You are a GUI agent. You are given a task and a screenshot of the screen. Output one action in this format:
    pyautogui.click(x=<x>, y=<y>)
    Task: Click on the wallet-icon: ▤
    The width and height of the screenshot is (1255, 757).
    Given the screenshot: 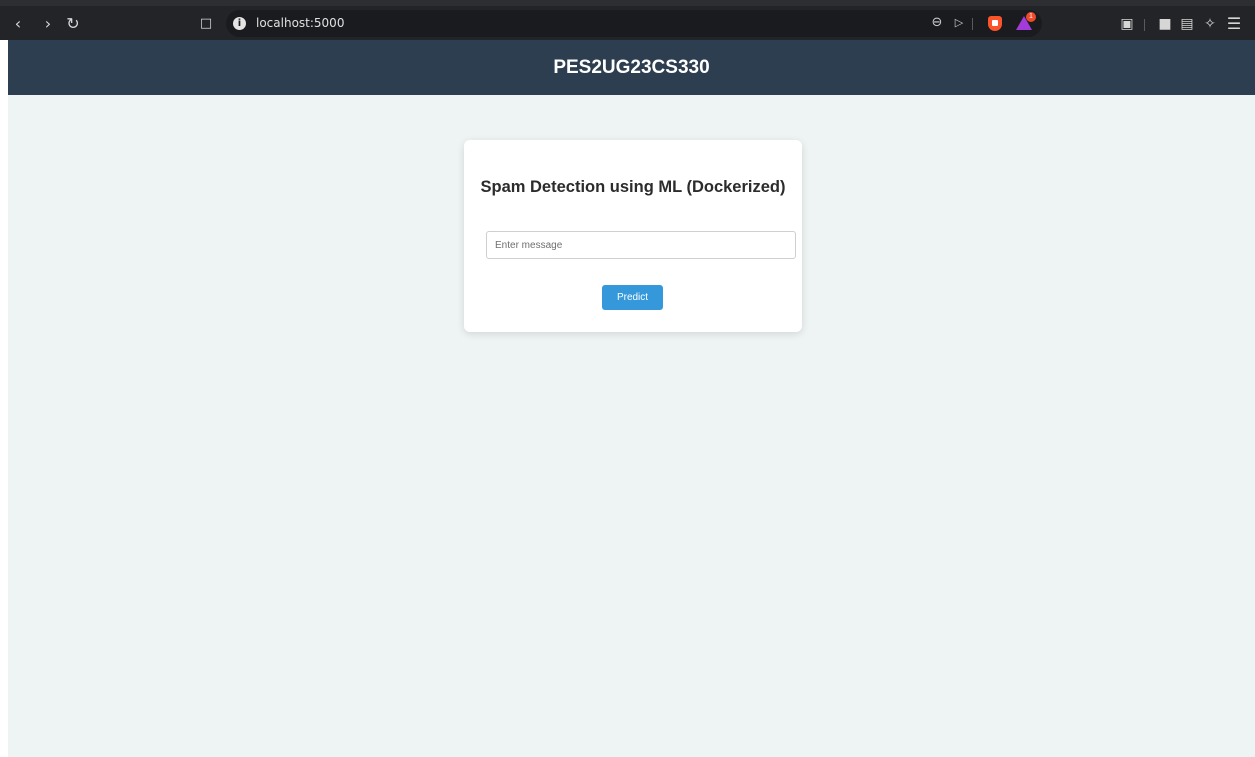 What is the action you would take?
    pyautogui.click(x=1187, y=24)
    